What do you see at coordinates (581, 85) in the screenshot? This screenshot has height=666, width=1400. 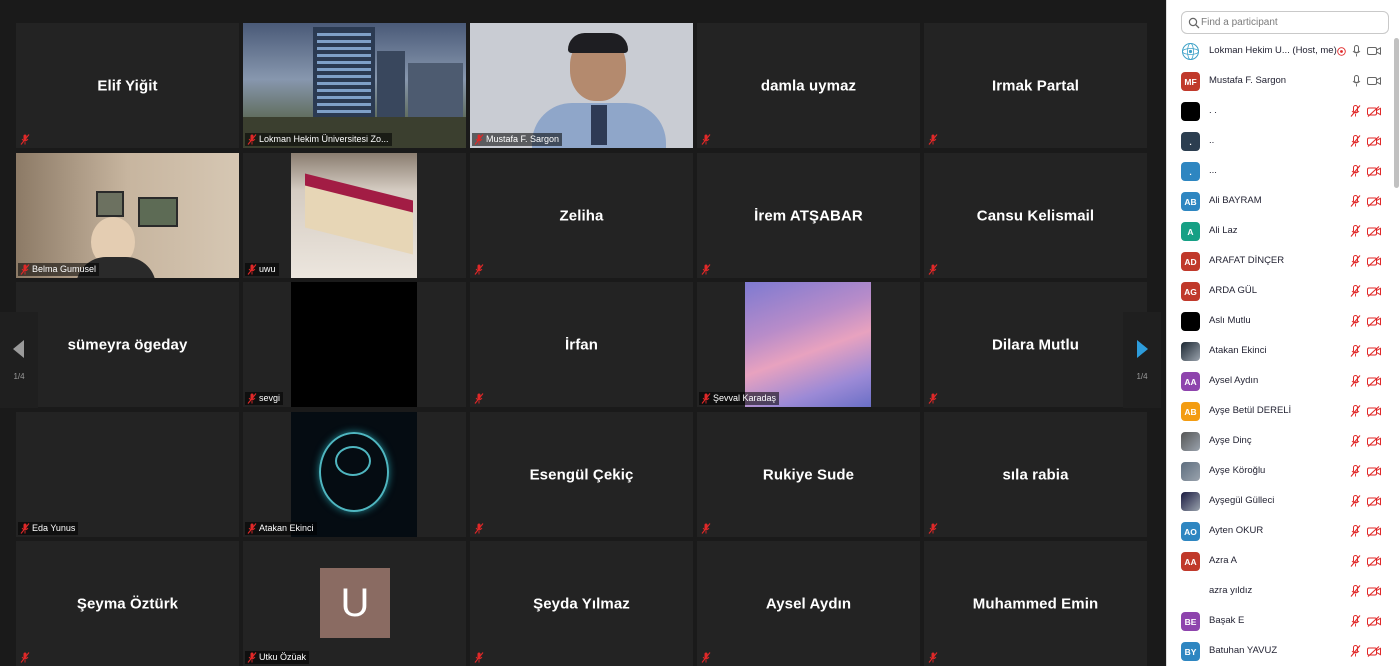 I see `participant-tile: Mustafa F. Sargon` at bounding box center [581, 85].